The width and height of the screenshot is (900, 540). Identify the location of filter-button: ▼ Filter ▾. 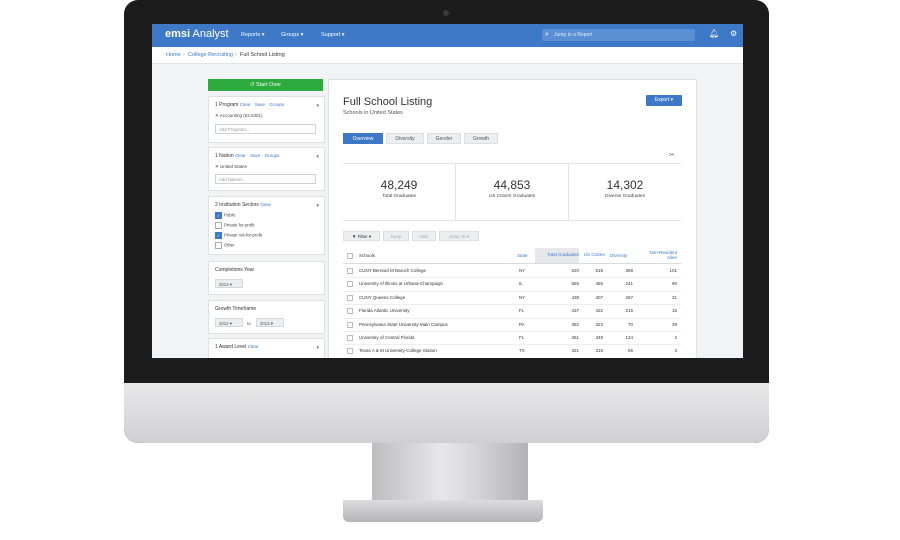
(361, 236).